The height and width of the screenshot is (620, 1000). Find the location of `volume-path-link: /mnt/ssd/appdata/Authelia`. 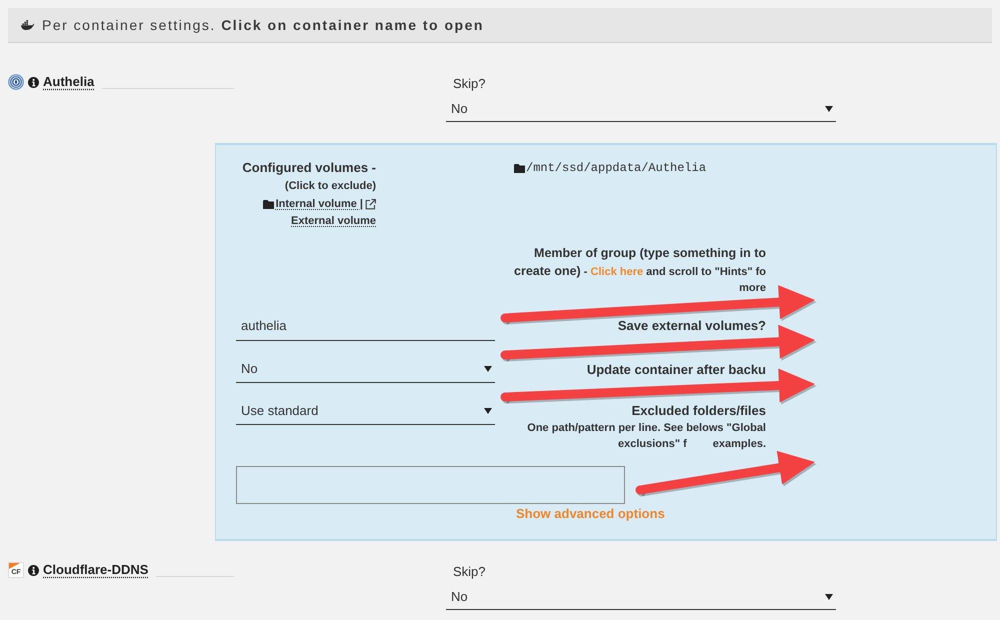

volume-path-link: /mnt/ssd/appdata/Authelia is located at coordinates (610, 168).